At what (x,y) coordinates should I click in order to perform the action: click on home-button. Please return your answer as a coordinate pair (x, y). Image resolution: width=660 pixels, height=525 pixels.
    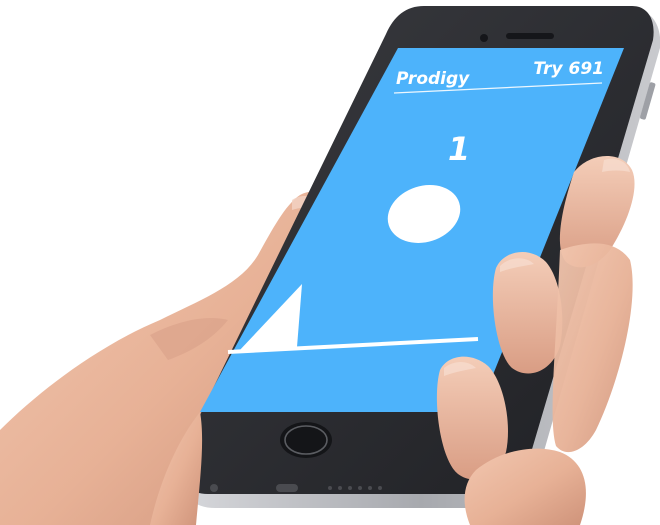
    Looking at the image, I should click on (306, 440).